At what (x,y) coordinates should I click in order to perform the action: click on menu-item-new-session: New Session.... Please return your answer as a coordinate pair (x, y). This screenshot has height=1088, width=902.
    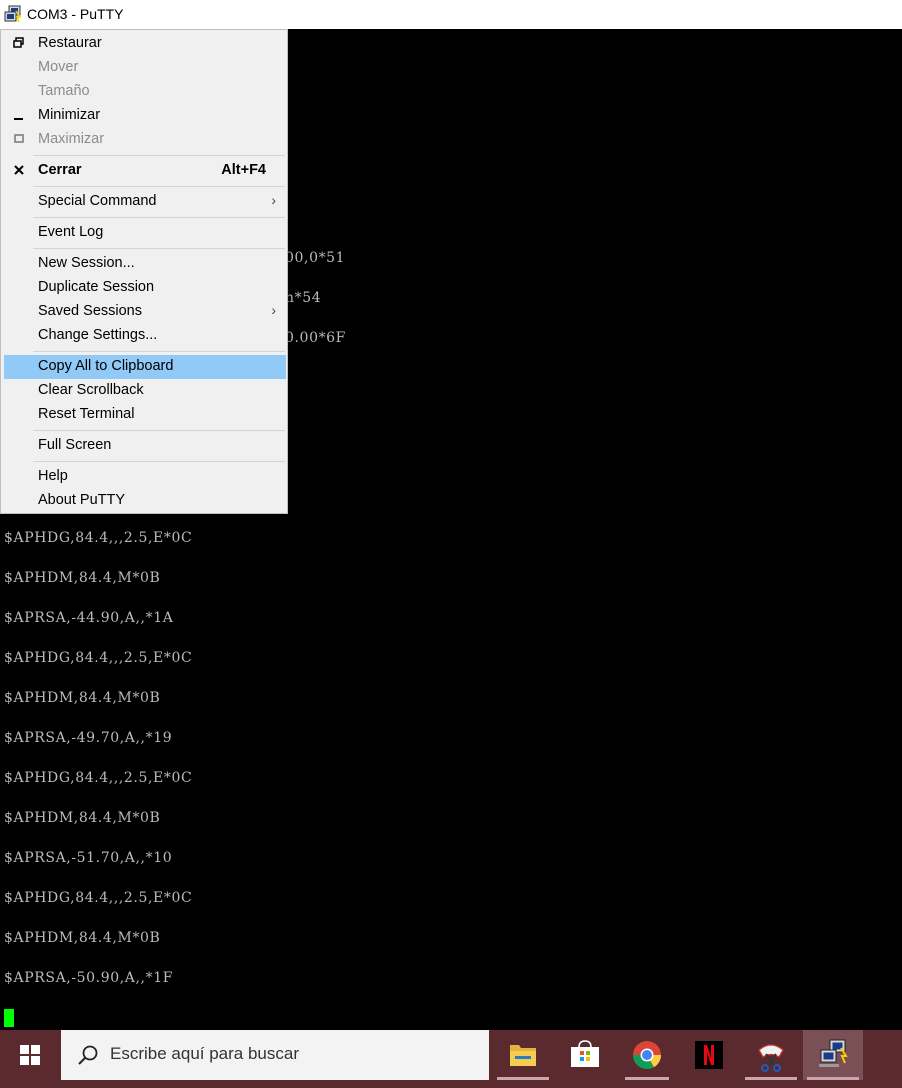
    Looking at the image, I should click on (145, 264).